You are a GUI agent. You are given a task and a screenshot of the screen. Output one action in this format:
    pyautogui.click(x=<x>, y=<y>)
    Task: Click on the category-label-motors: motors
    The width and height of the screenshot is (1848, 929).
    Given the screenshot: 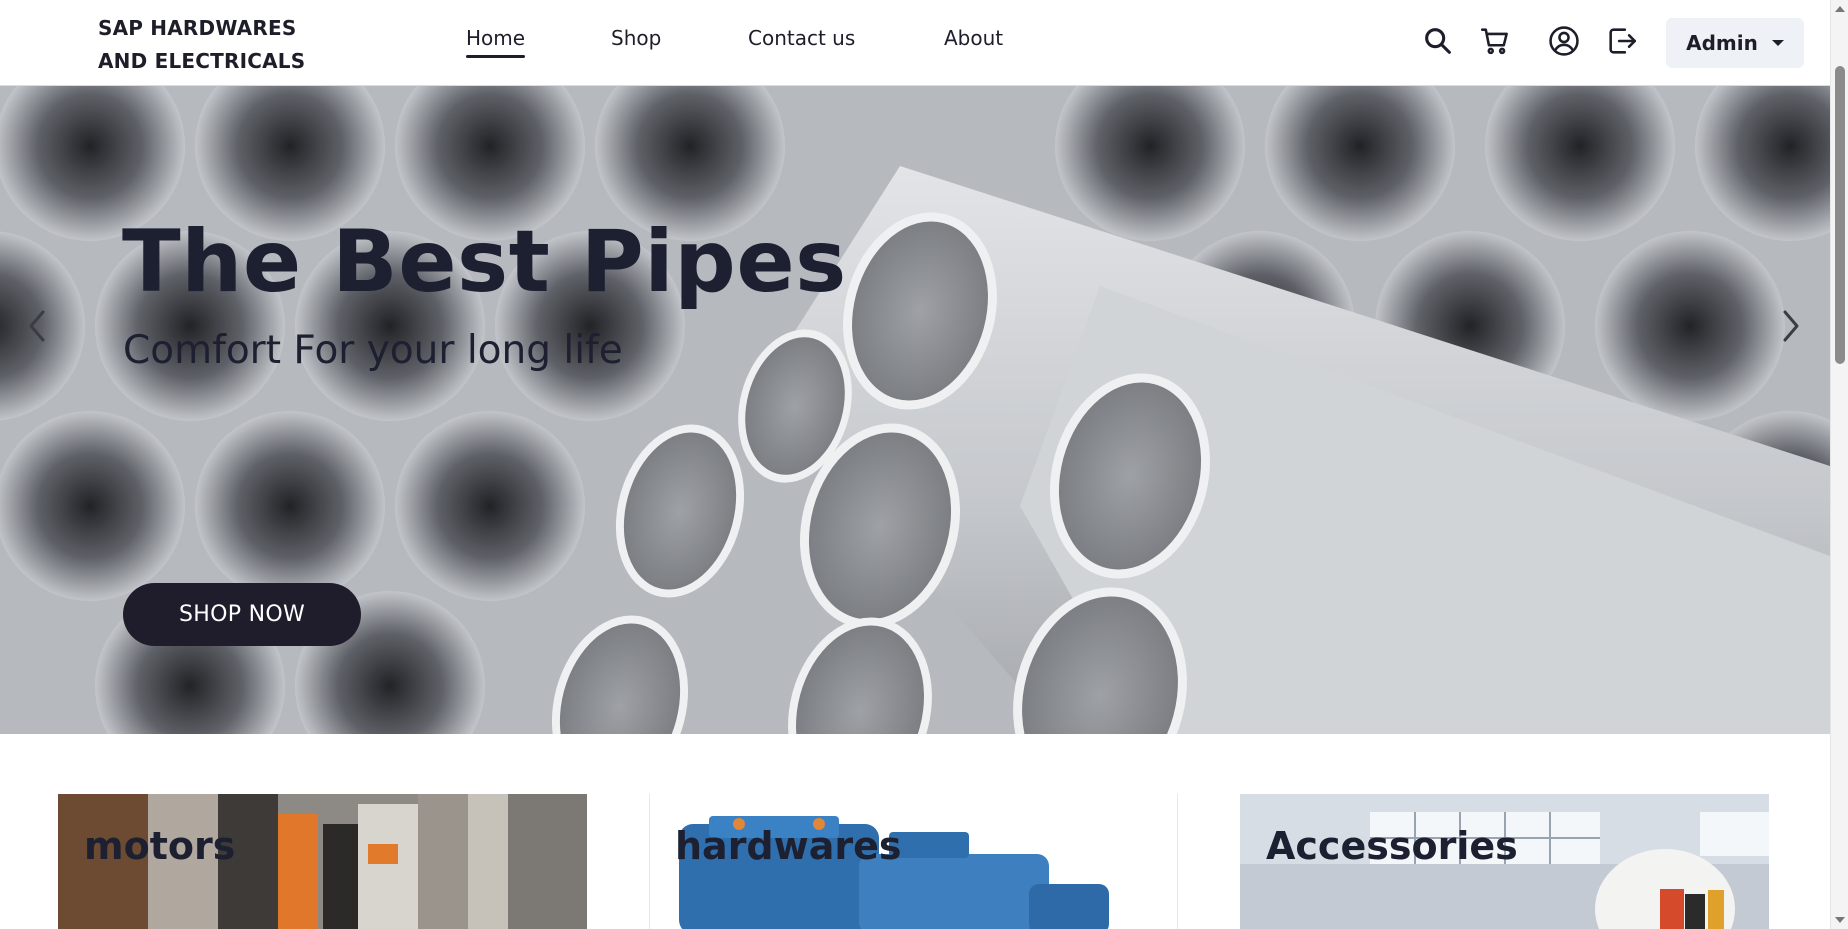 What is the action you would take?
    pyautogui.click(x=160, y=846)
    